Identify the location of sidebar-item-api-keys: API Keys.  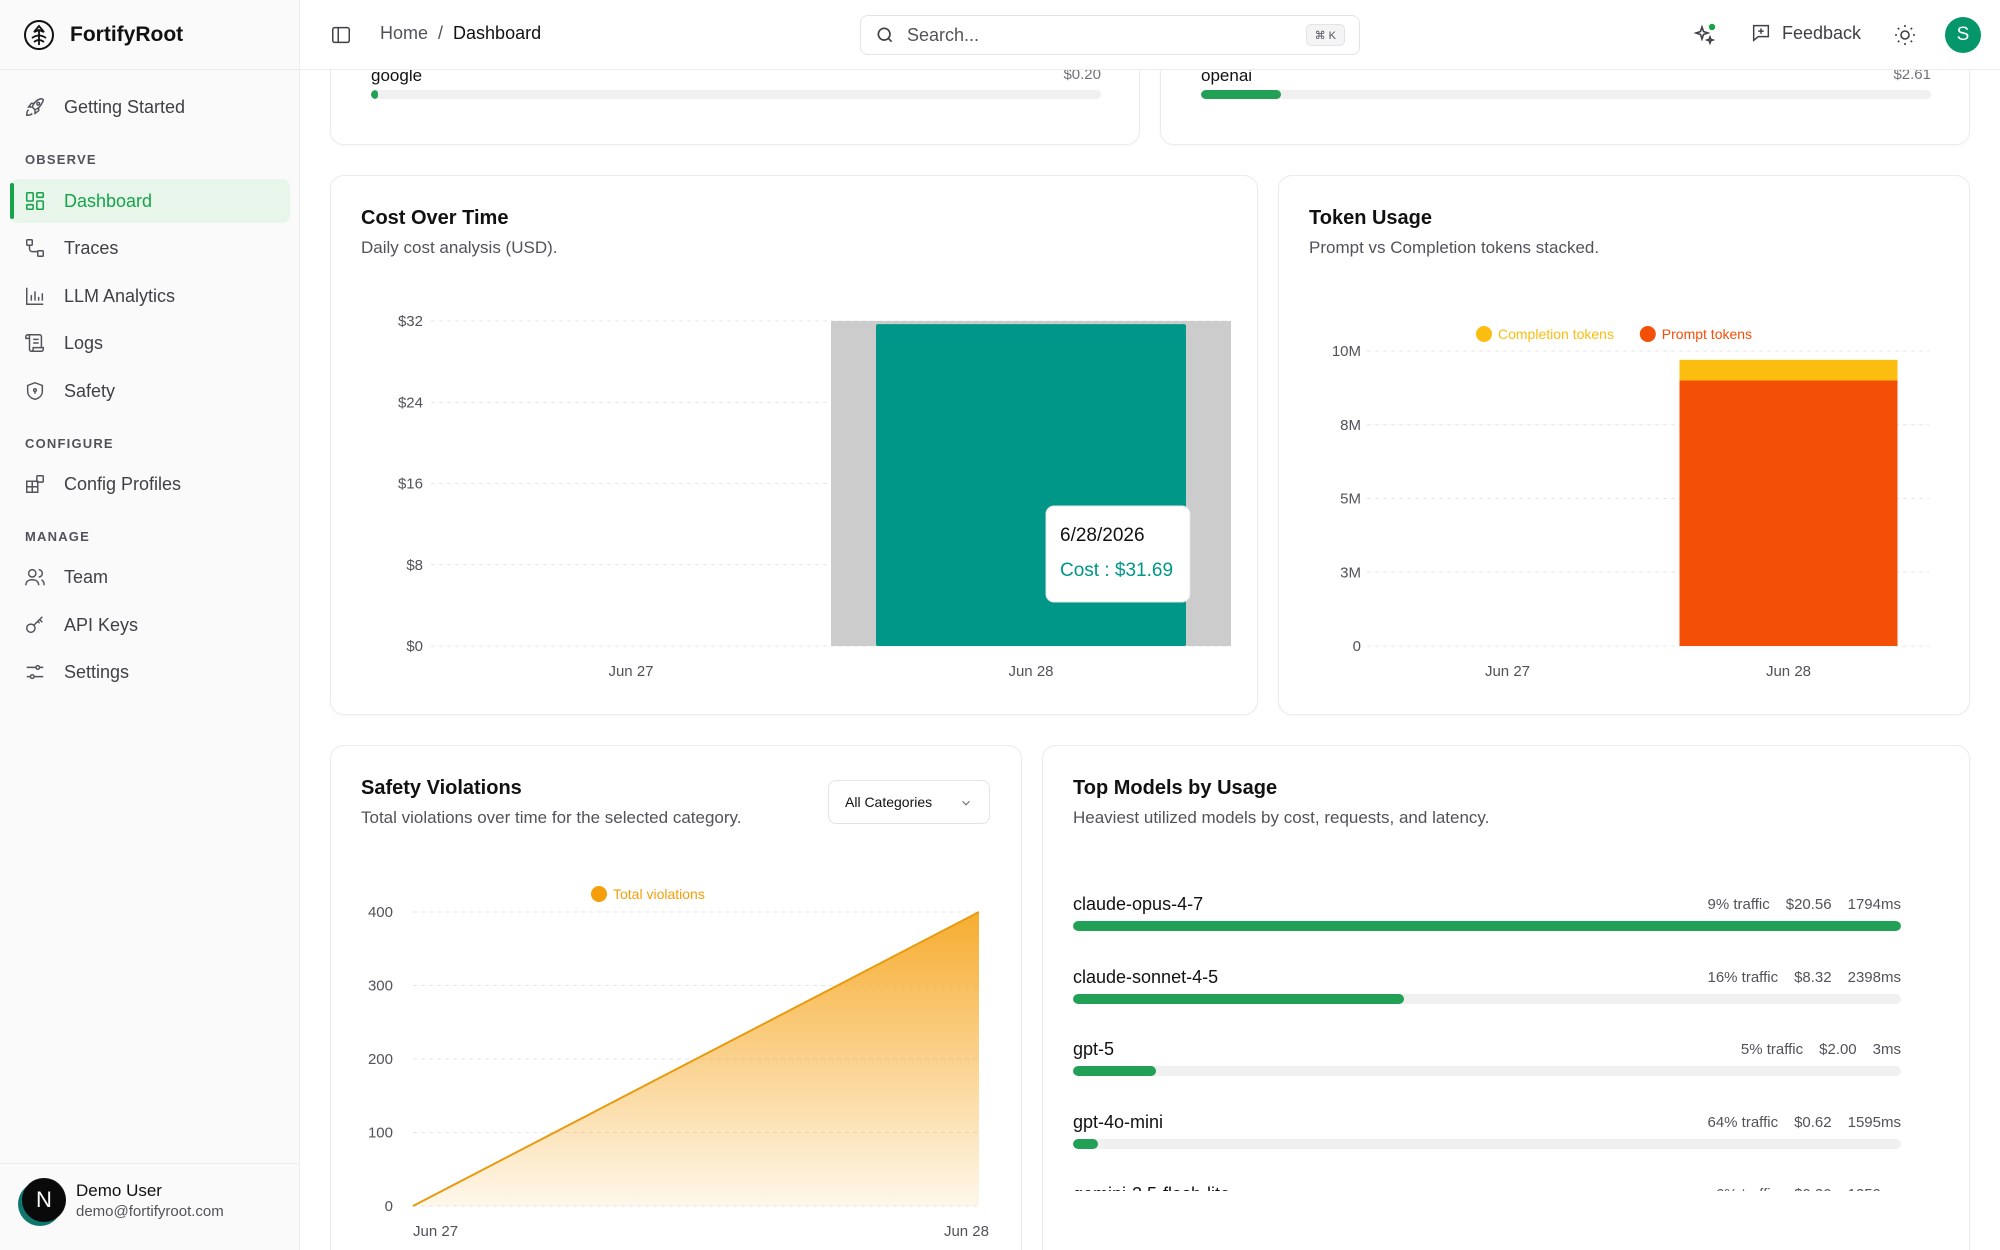
(150, 625).